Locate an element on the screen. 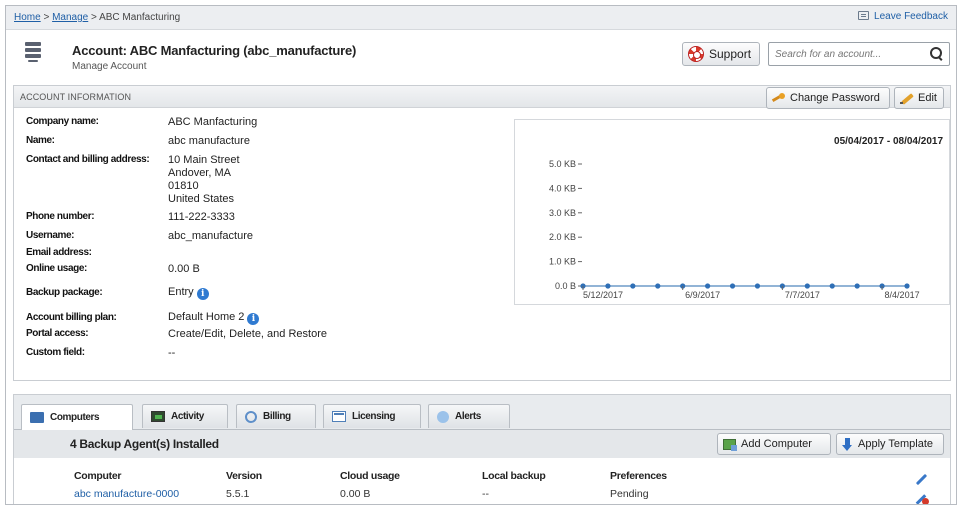  apply-template-button: Apply Template is located at coordinates (890, 444).